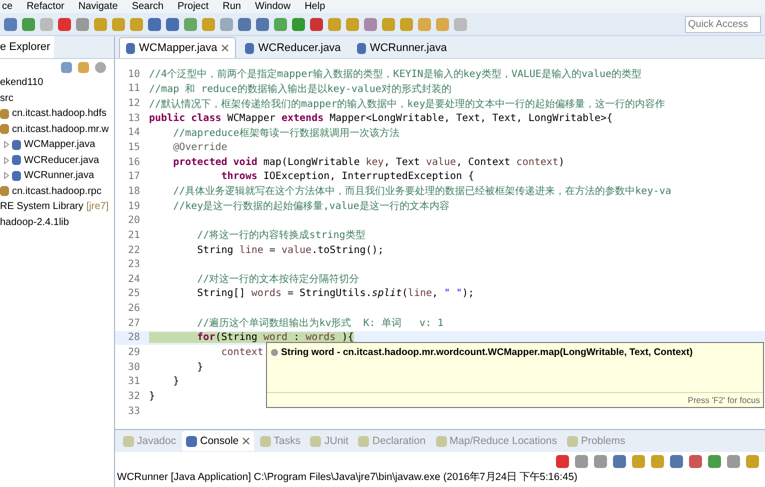 The image size is (765, 487). What do you see at coordinates (395, 75) in the screenshot?
I see `code-line: //4个泛型中，前两个是指定mapper输入数据的类型，KEYIN是输入的key类型，VALUE是输入的value的类型` at bounding box center [395, 75].